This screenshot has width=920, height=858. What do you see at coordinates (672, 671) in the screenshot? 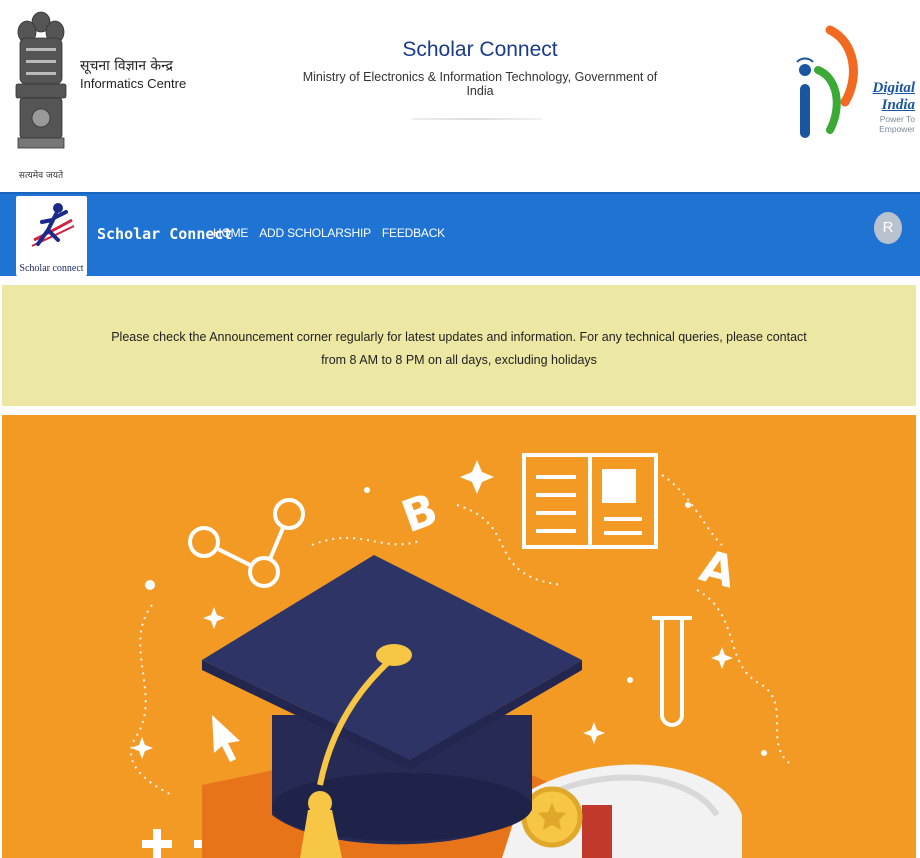
I see `test-tube-icon` at bounding box center [672, 671].